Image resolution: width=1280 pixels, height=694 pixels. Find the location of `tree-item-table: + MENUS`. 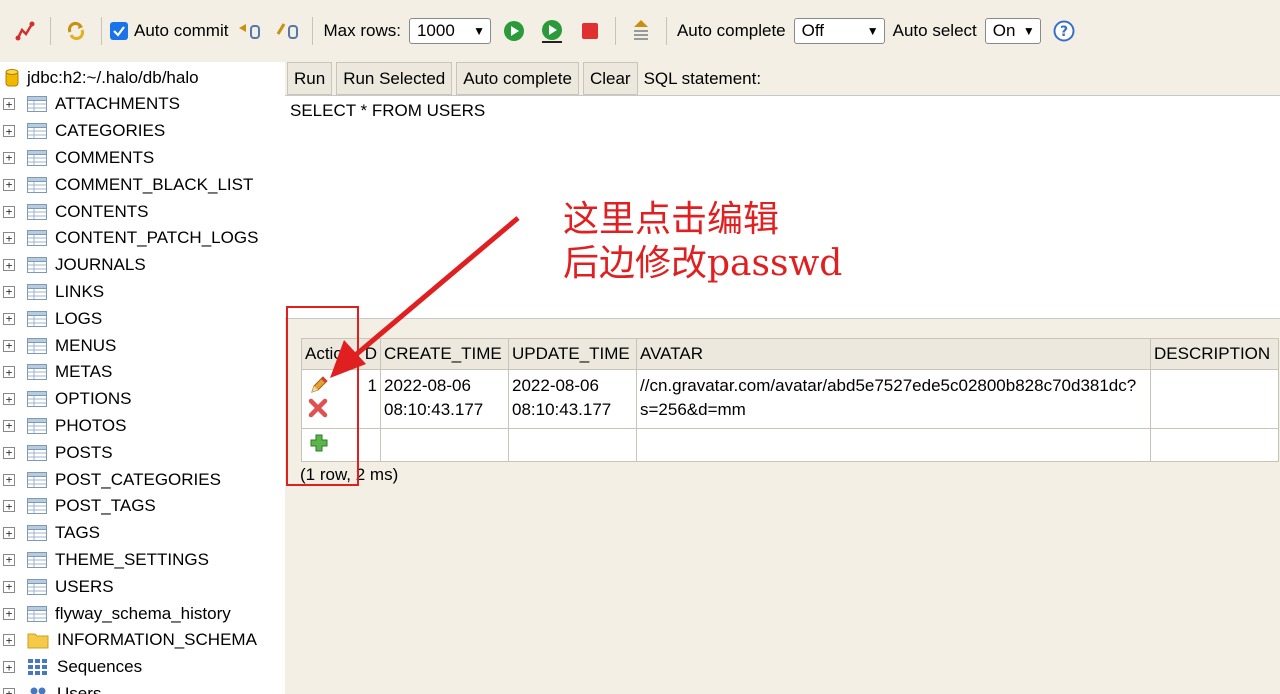

tree-item-table: + MENUS is located at coordinates (142, 345).